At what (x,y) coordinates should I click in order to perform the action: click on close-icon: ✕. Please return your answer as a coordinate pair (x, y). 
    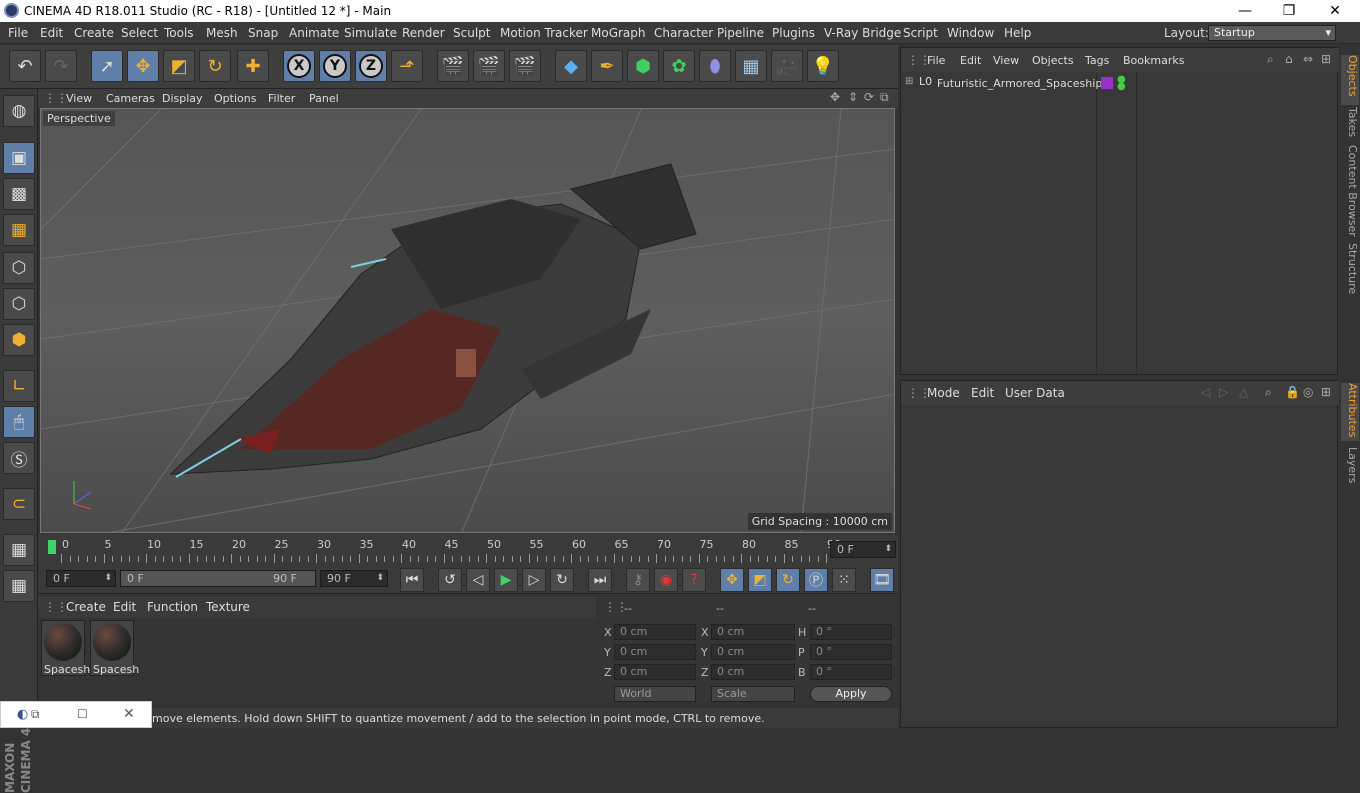
    Looking at the image, I should click on (129, 714).